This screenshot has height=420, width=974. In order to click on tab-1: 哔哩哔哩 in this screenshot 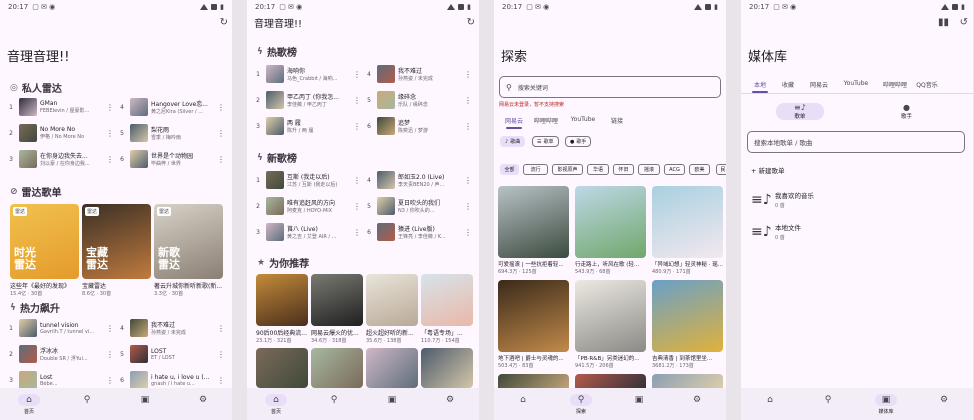, I will do `click(546, 120)`.